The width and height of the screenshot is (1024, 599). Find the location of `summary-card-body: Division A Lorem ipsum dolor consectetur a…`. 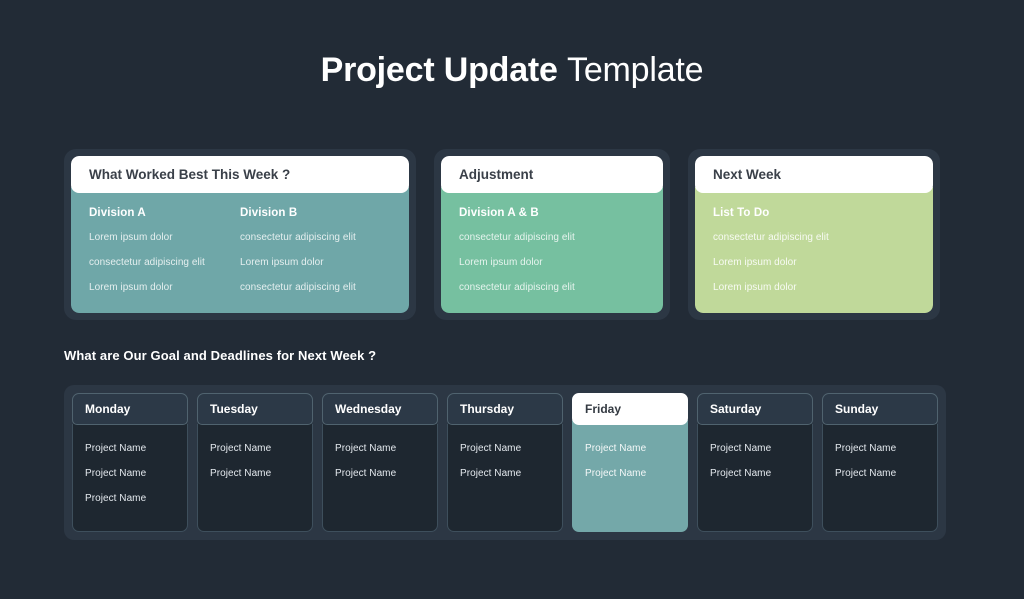

summary-card-body: Division A Lorem ipsum dolor consectetur a… is located at coordinates (240, 249).